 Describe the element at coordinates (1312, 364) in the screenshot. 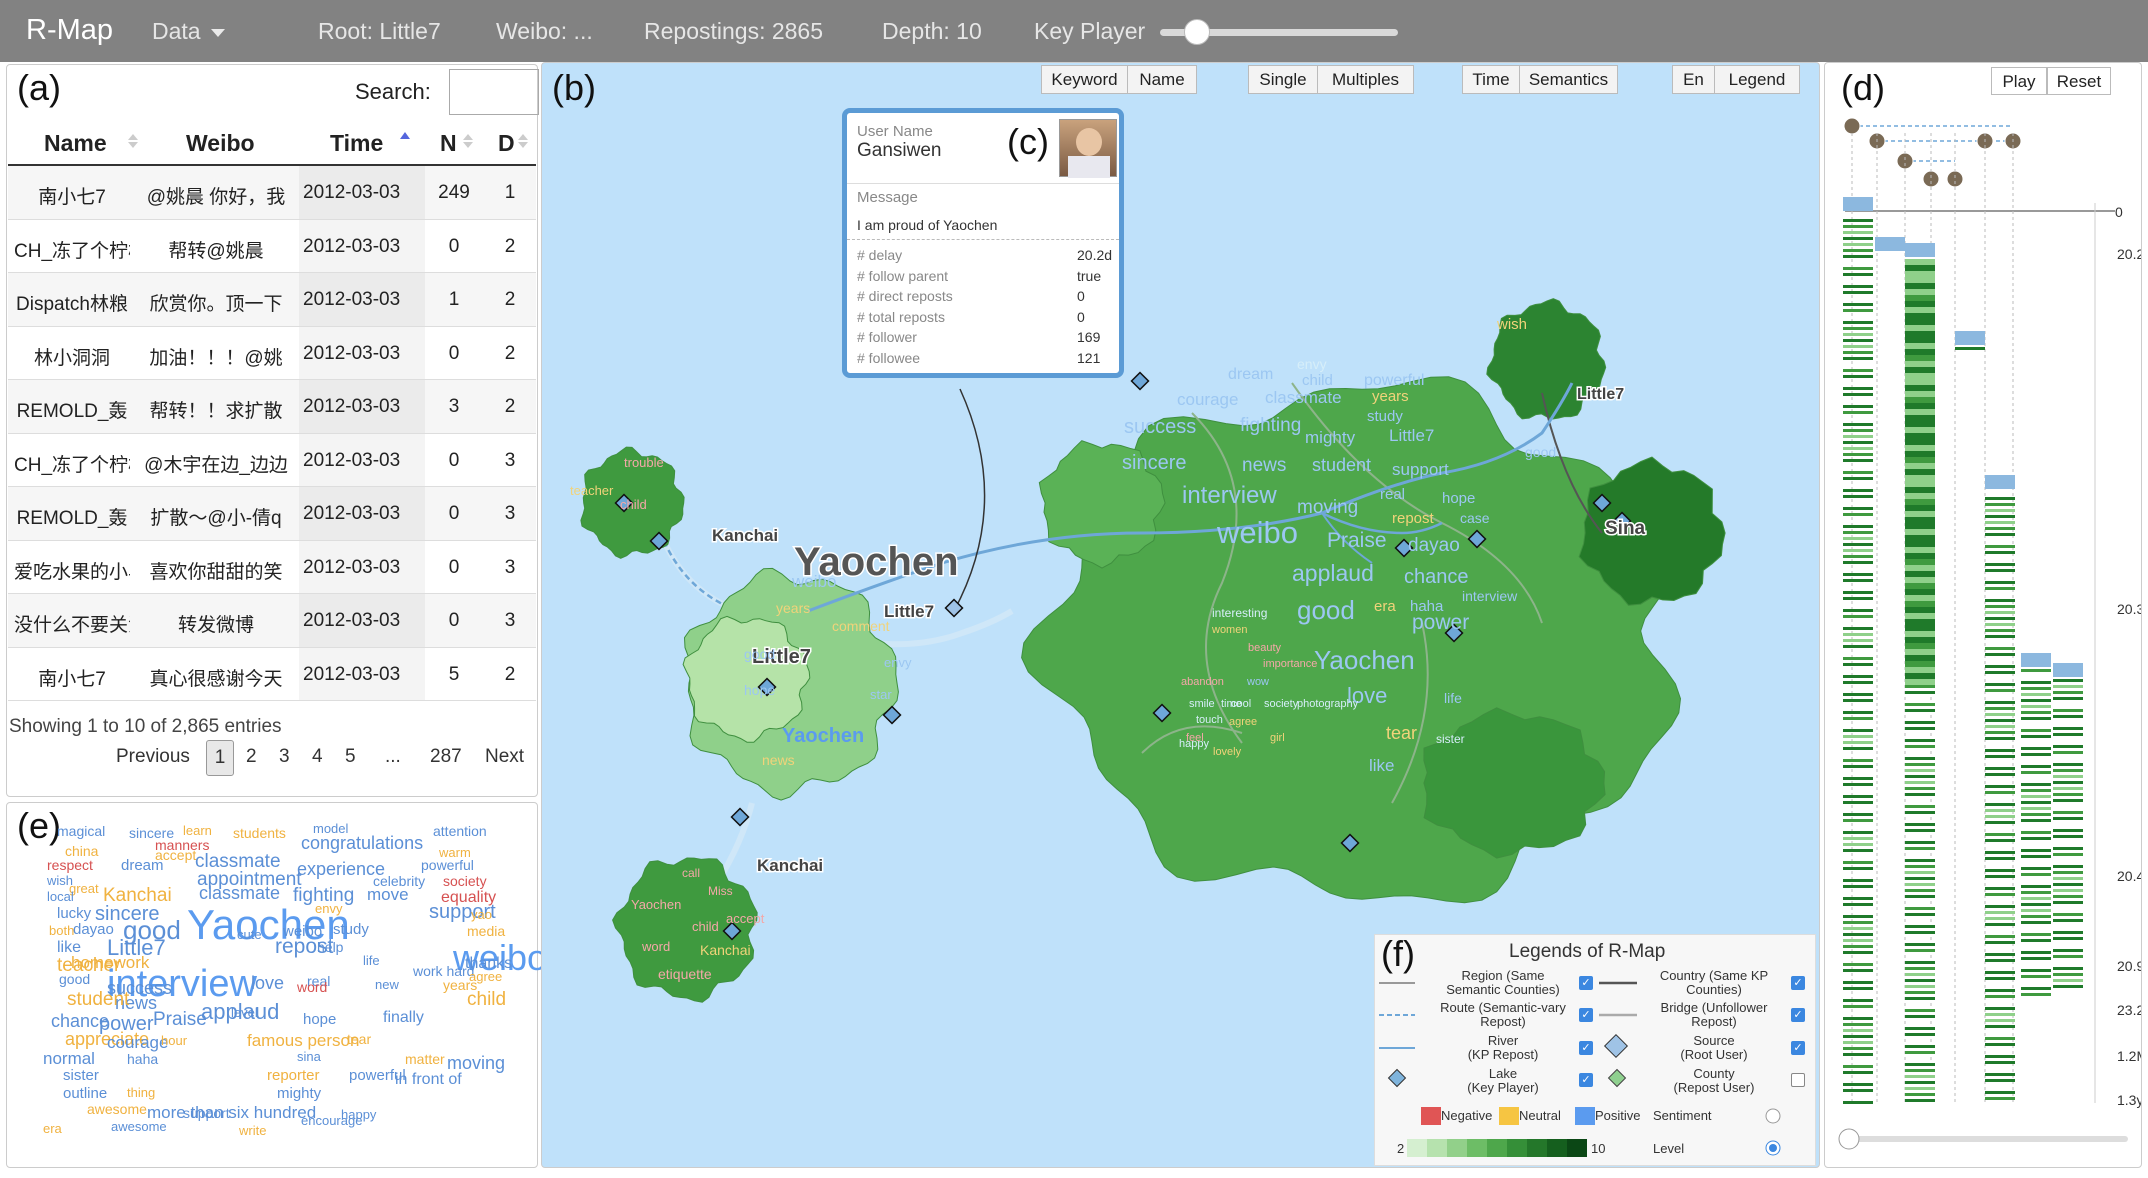

I see `map-word: envy` at that location.